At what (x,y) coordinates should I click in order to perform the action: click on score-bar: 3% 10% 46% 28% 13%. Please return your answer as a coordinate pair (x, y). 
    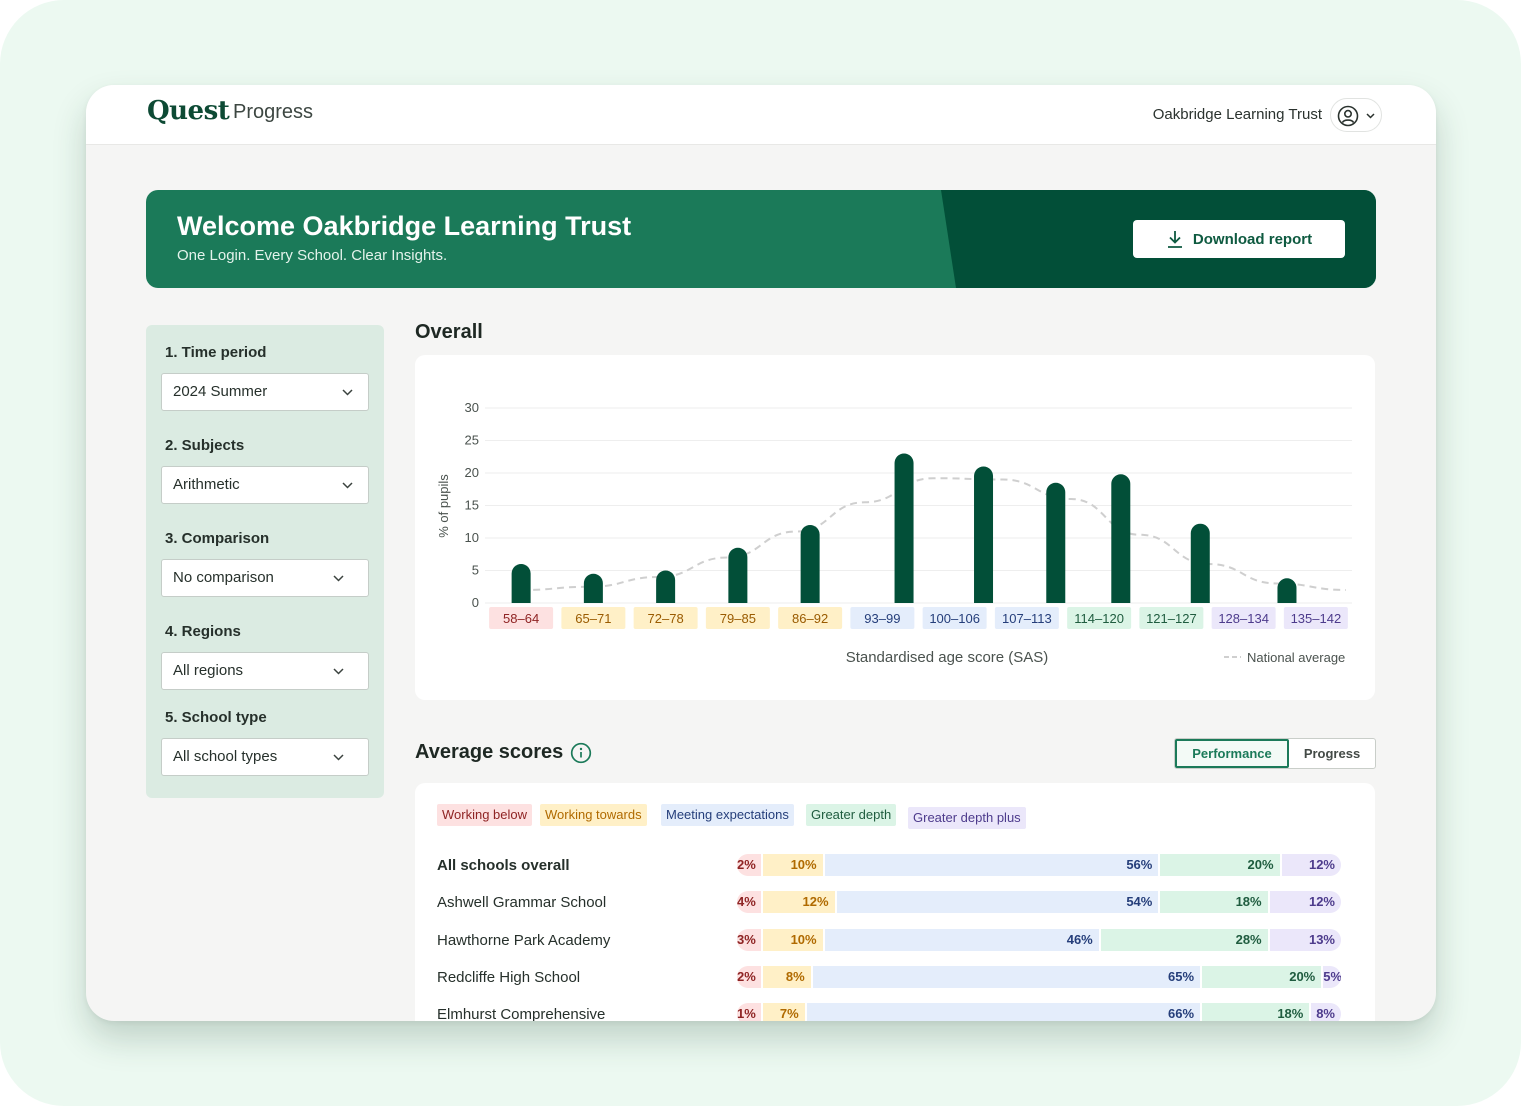
    Looking at the image, I should click on (1039, 940).